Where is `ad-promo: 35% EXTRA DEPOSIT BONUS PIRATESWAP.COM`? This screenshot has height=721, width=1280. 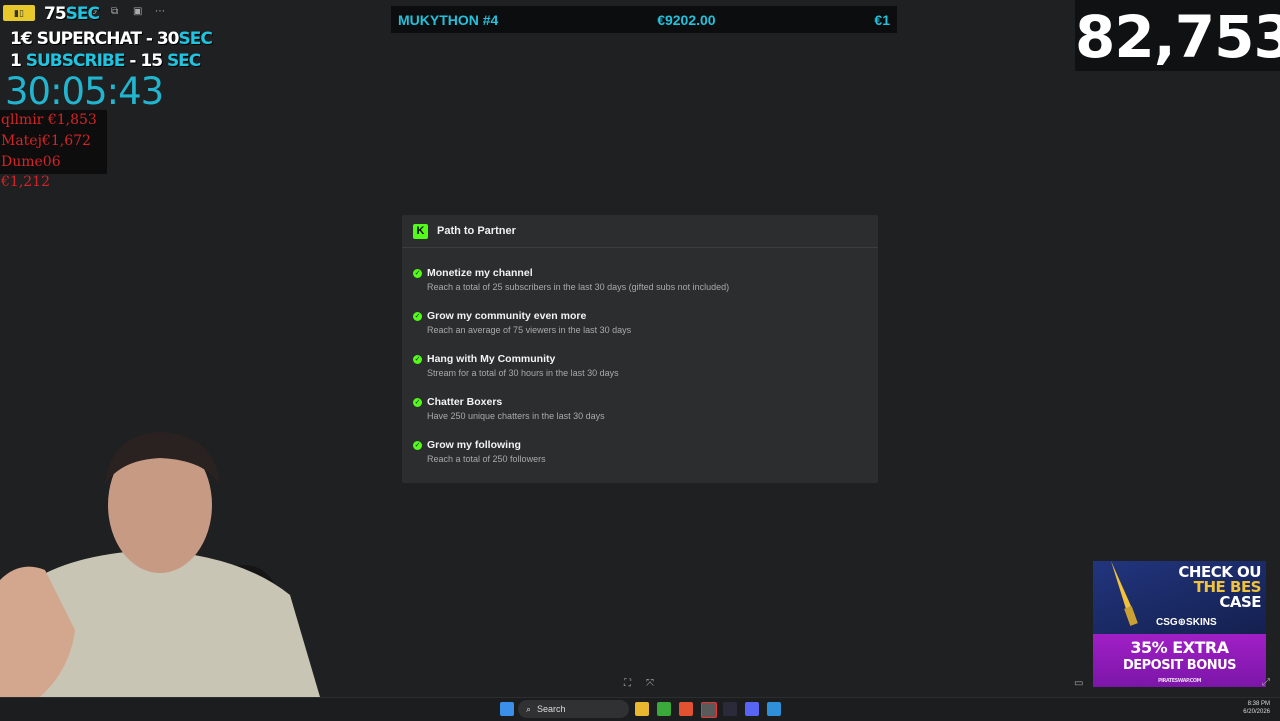 ad-promo: 35% EXTRA DEPOSIT BONUS PIRATESWAP.COM is located at coordinates (1179, 660).